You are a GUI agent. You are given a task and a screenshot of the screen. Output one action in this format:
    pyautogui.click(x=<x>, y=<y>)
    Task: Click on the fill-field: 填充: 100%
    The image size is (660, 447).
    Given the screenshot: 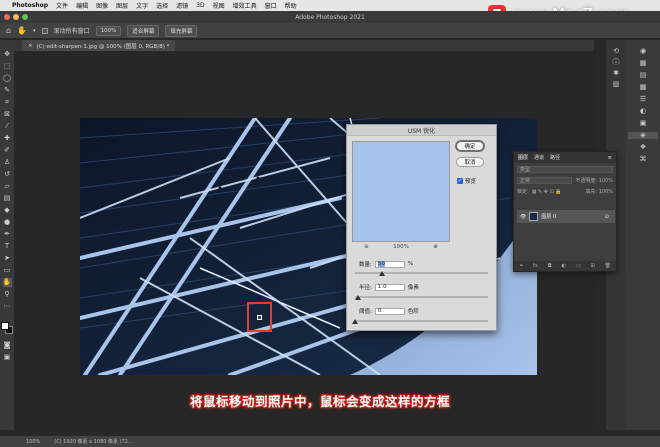 What is the action you would take?
    pyautogui.click(x=599, y=191)
    